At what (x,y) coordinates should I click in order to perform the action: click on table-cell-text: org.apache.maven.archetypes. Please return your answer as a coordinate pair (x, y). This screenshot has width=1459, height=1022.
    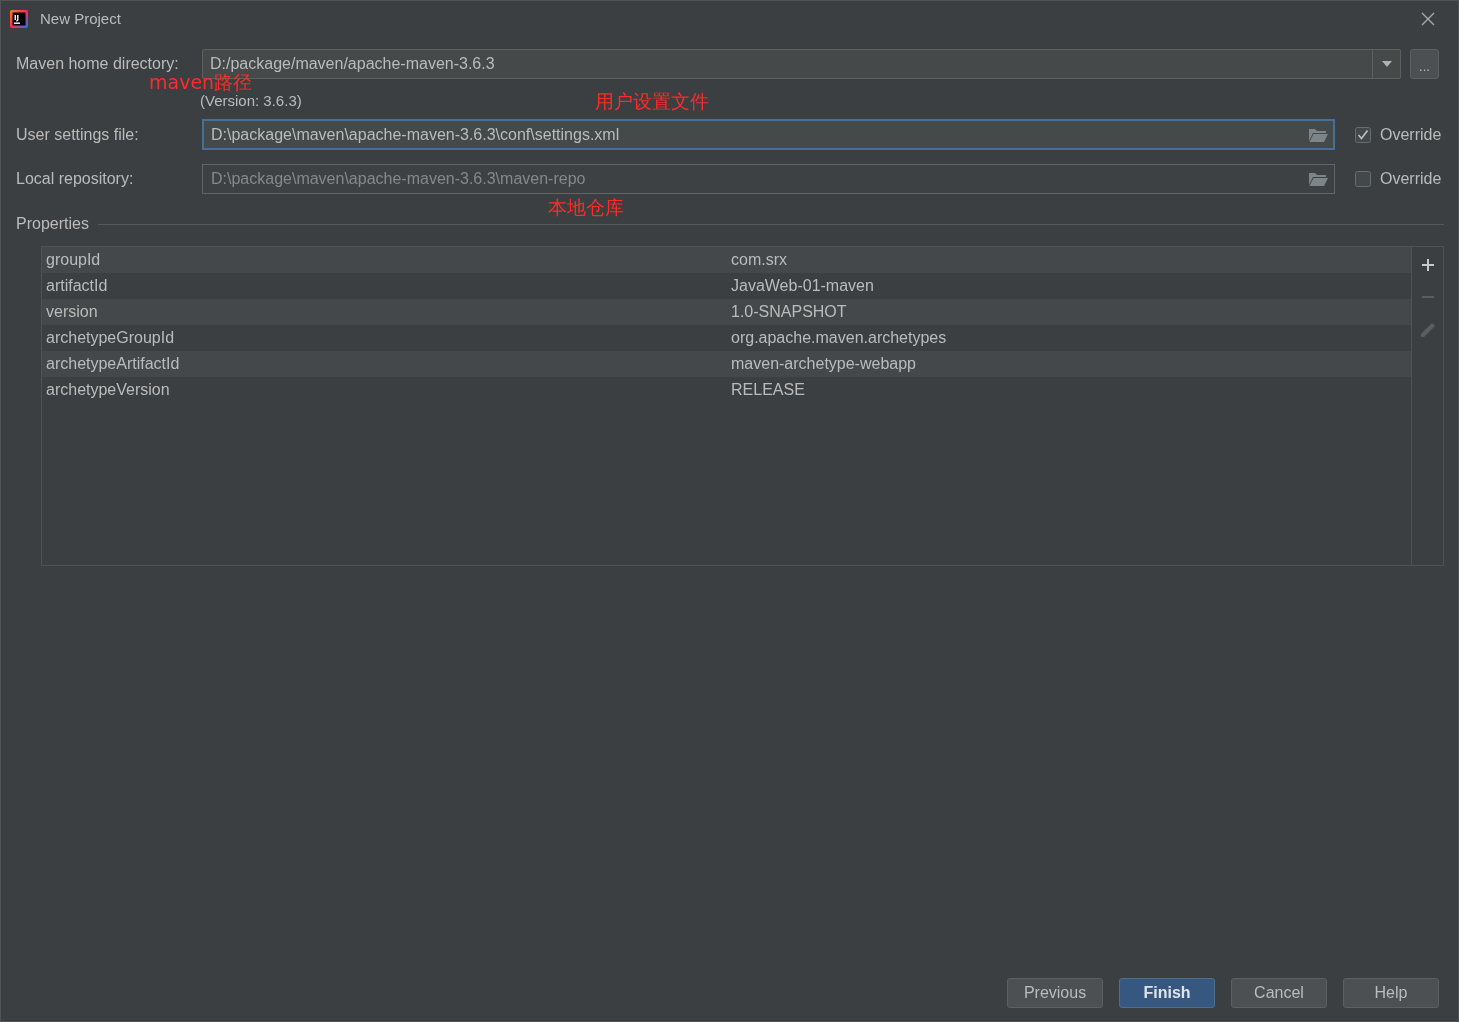
    Looking at the image, I should click on (839, 338).